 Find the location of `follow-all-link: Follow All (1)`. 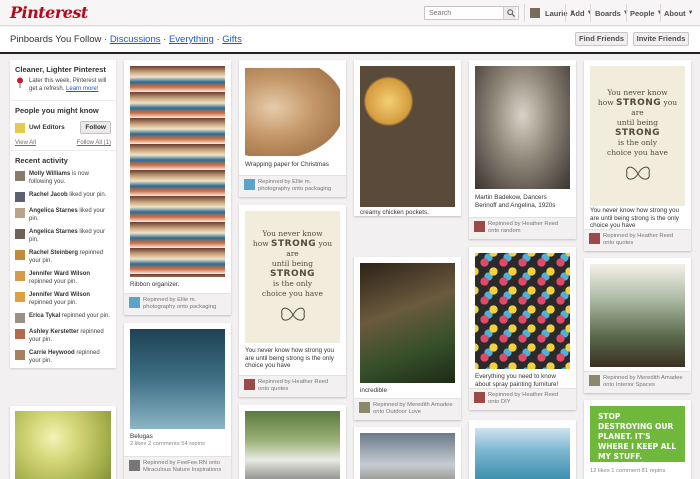

follow-all-link: Follow All (1) is located at coordinates (94, 143).